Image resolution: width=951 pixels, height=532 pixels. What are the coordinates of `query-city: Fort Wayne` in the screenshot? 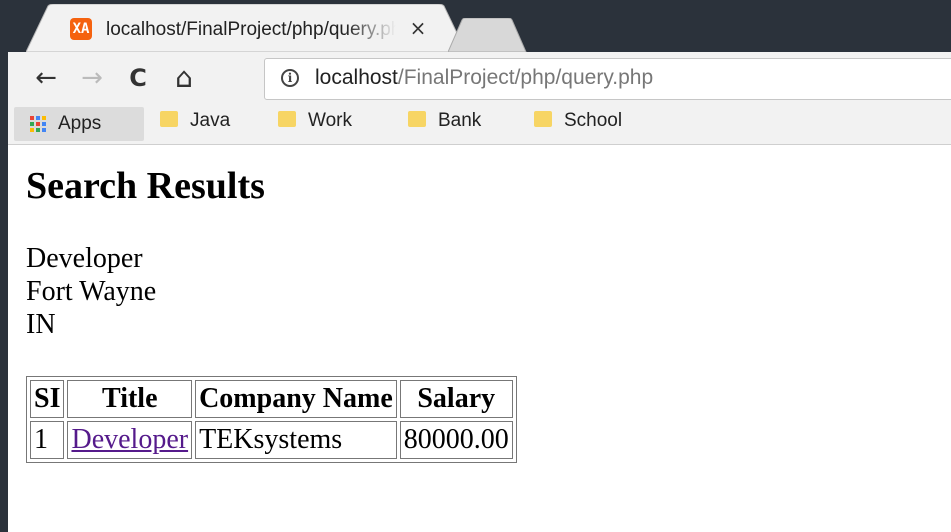 It's located at (91, 291).